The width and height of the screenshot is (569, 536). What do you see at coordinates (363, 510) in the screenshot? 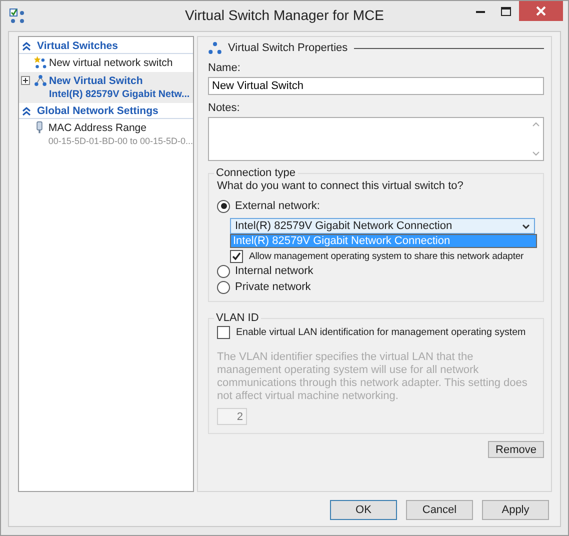
I see `dialog-button: OK` at bounding box center [363, 510].